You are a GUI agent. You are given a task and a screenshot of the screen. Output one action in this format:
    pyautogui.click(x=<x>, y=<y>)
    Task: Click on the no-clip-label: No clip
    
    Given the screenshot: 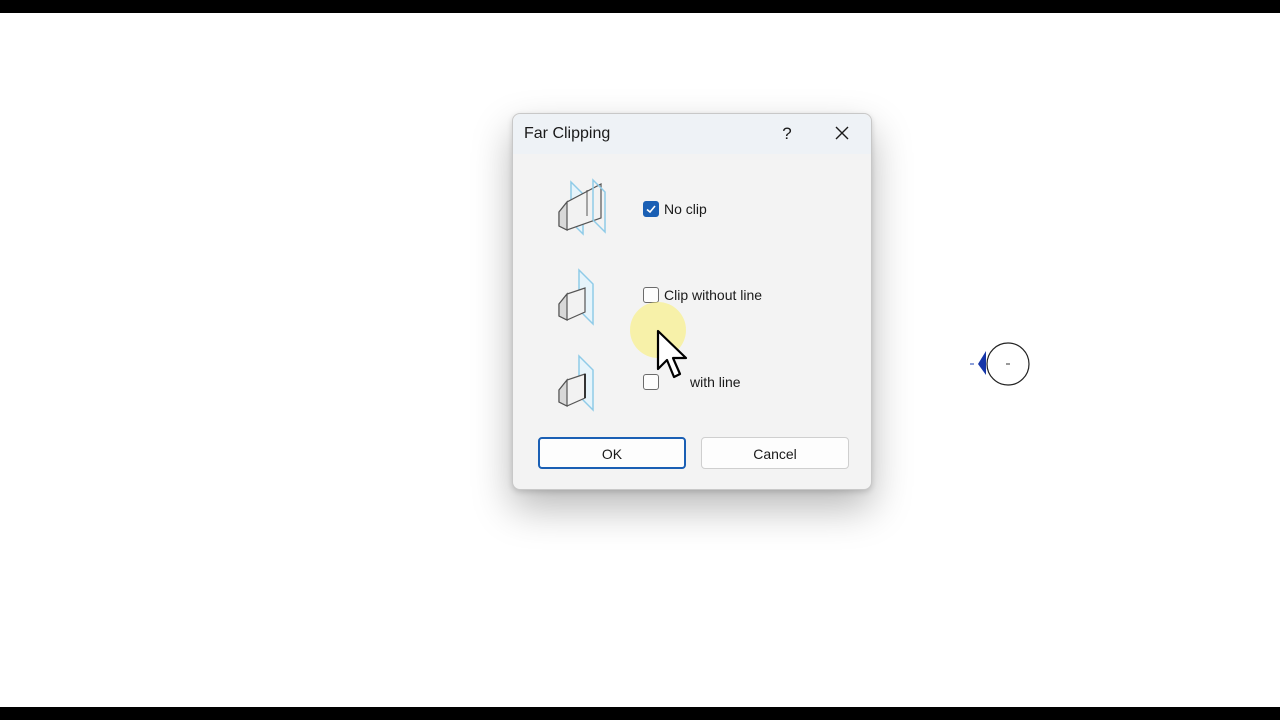 What is the action you would take?
    pyautogui.click(x=685, y=209)
    